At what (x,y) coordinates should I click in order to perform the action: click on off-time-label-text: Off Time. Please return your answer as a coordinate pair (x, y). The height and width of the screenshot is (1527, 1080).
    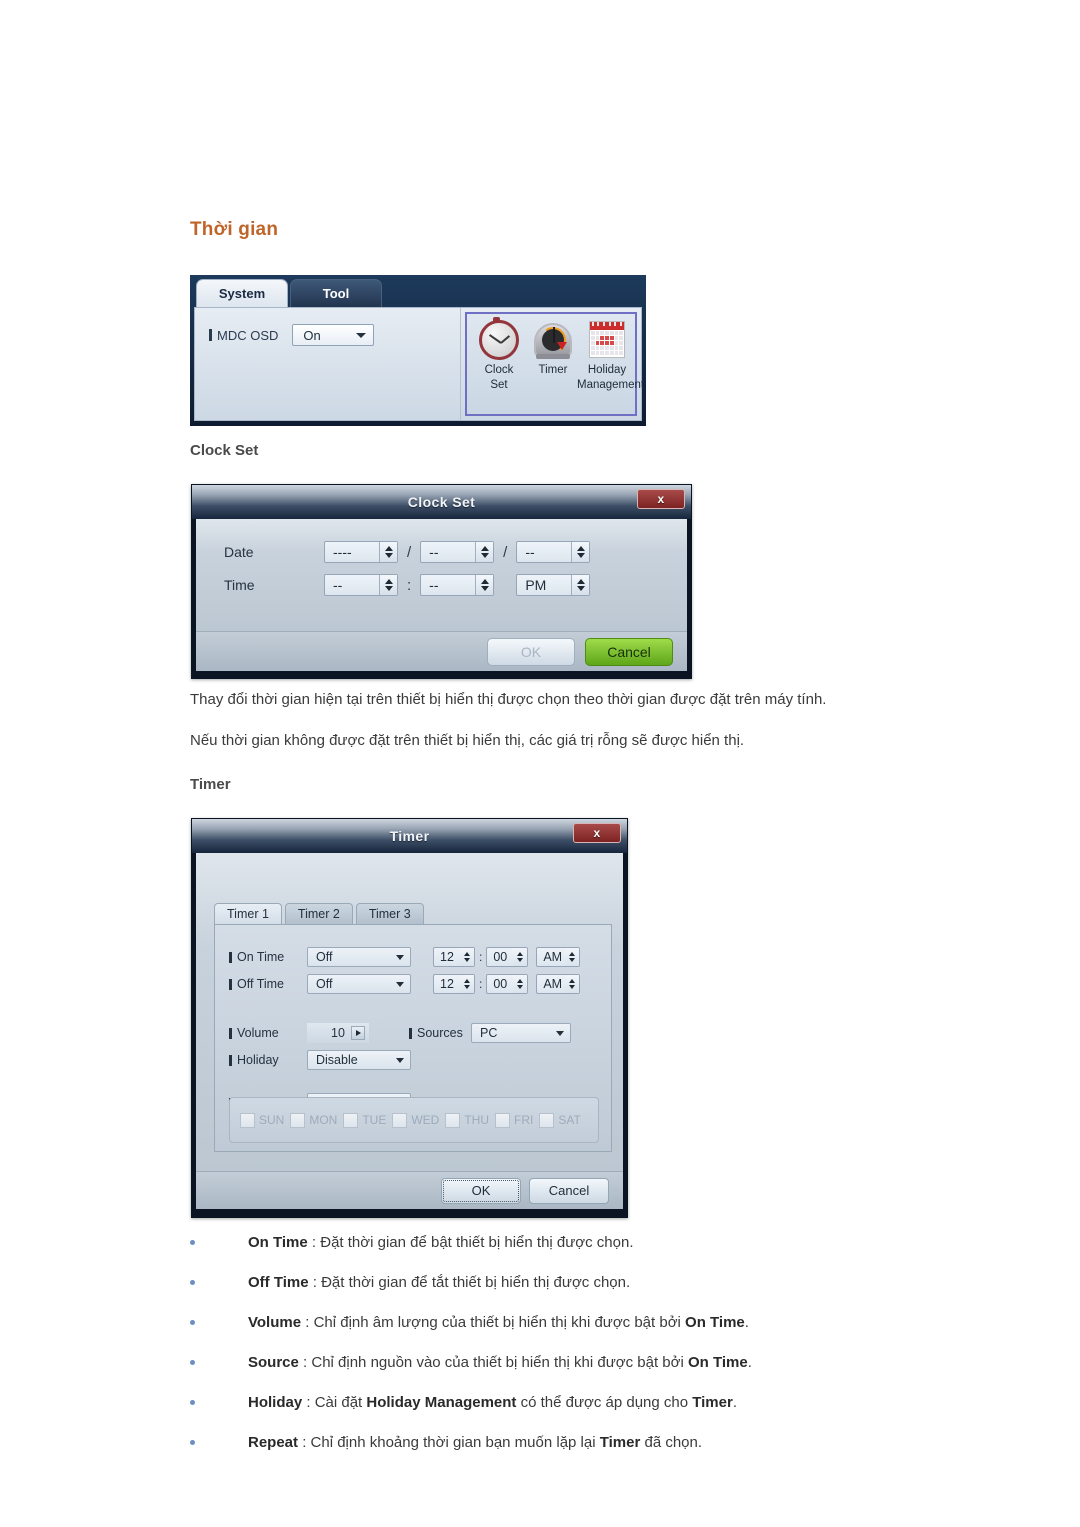
    Looking at the image, I should click on (261, 984).